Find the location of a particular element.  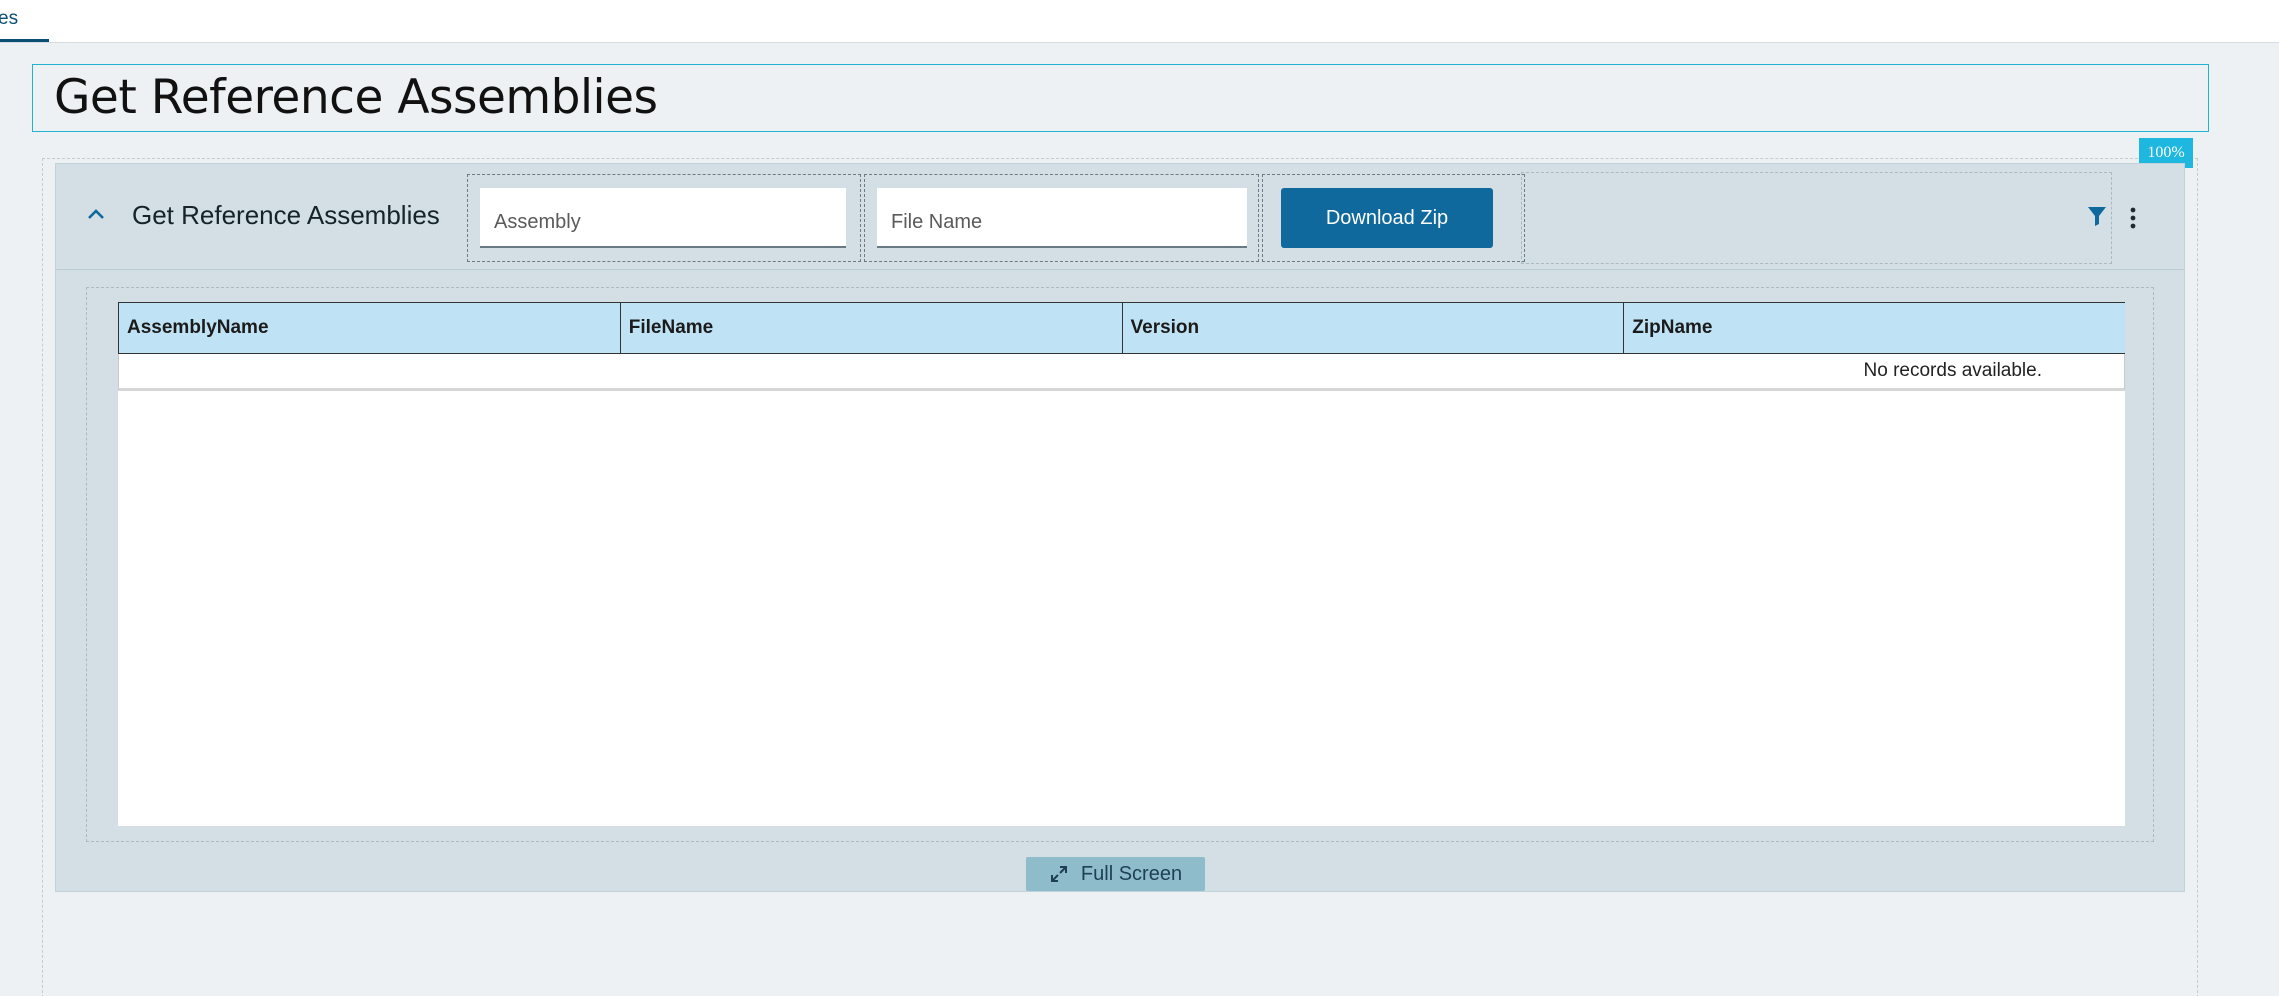

panel-header: Get Reference Assemblies Download Zip is located at coordinates (1120, 217).